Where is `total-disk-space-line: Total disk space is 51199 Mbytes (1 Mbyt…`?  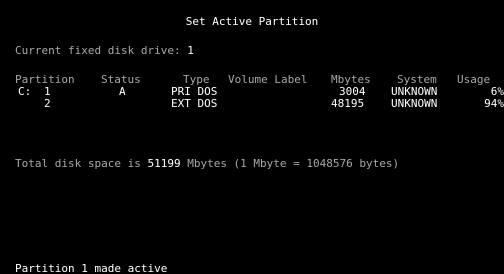
total-disk-space-line: Total disk space is 51199 Mbytes (1 Mbyt… is located at coordinates (207, 163).